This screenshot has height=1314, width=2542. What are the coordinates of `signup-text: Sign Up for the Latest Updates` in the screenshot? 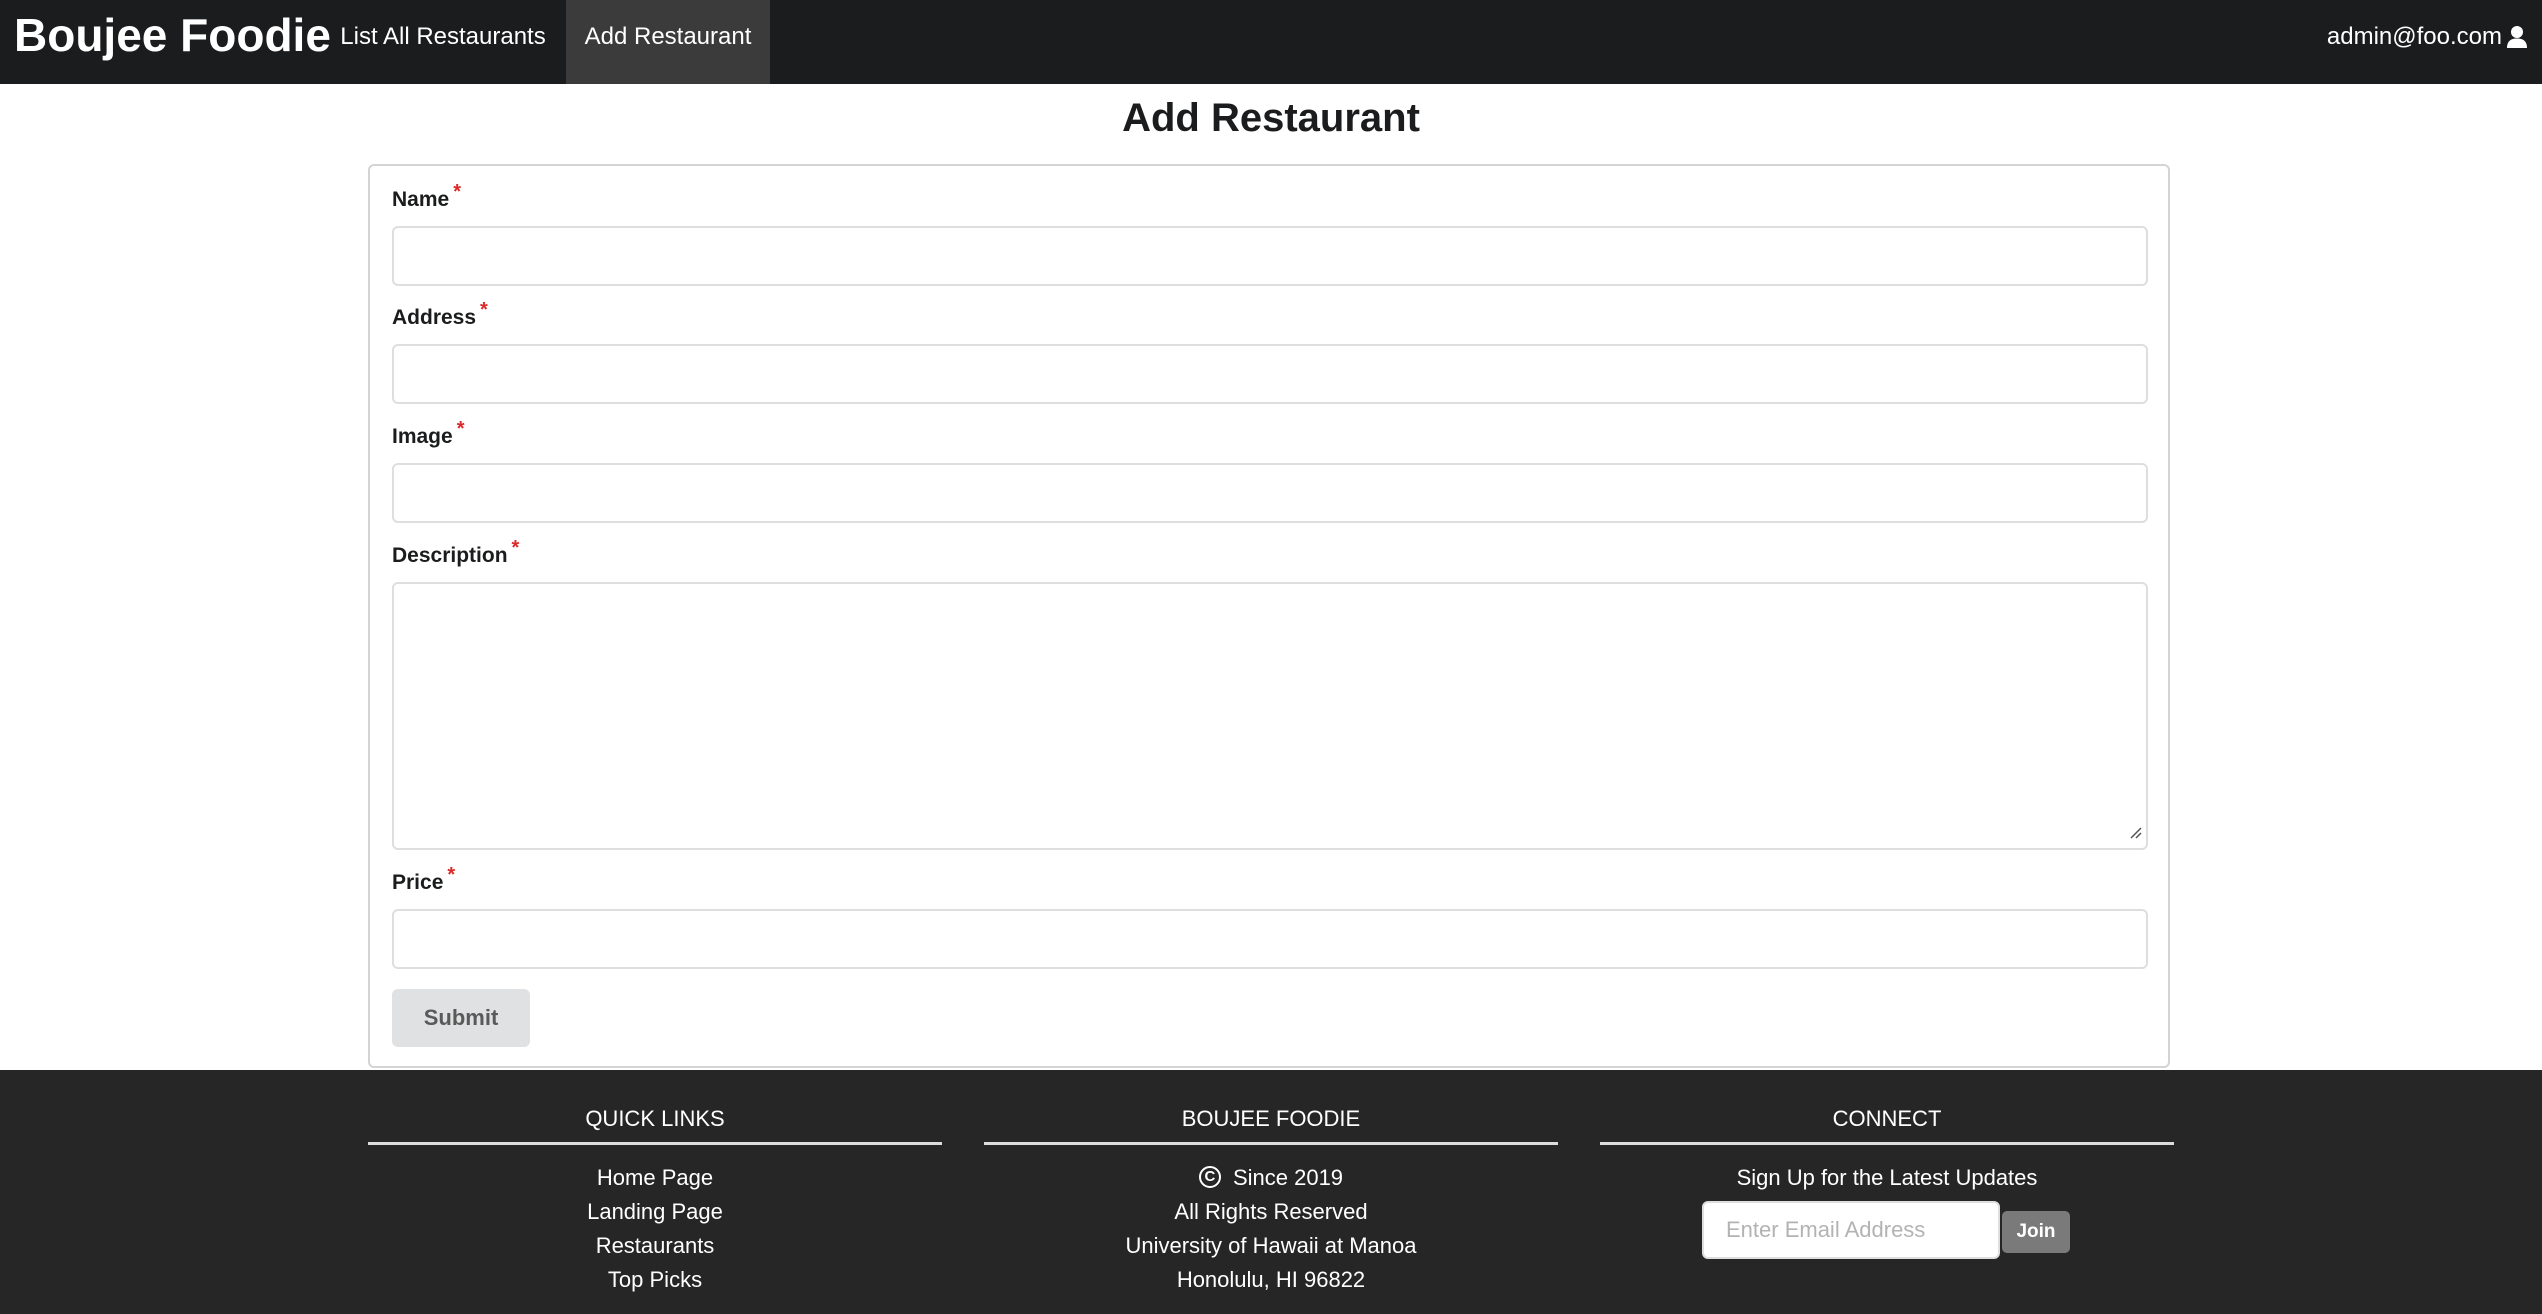 It's located at (1887, 1177).